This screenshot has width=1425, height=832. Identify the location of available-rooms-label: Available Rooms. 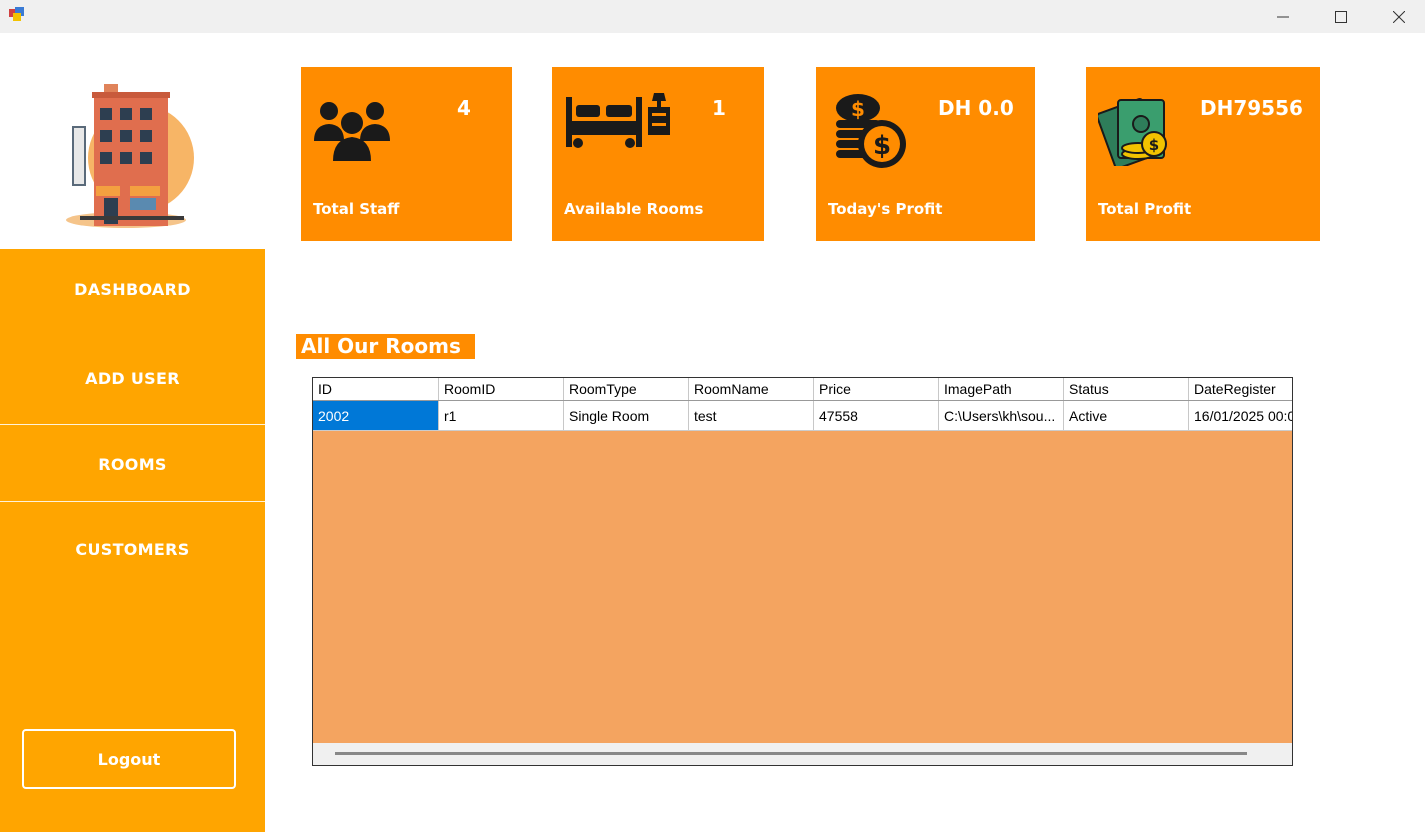
(634, 209).